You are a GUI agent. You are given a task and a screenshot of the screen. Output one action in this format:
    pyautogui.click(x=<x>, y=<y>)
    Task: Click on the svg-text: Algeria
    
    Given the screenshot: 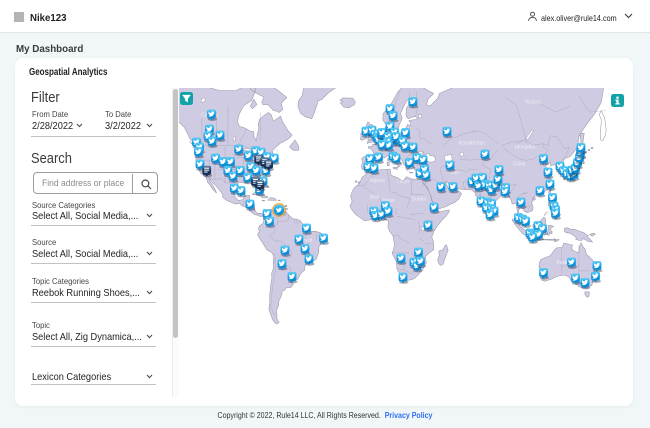 What is the action you would take?
    pyautogui.click(x=377, y=181)
    